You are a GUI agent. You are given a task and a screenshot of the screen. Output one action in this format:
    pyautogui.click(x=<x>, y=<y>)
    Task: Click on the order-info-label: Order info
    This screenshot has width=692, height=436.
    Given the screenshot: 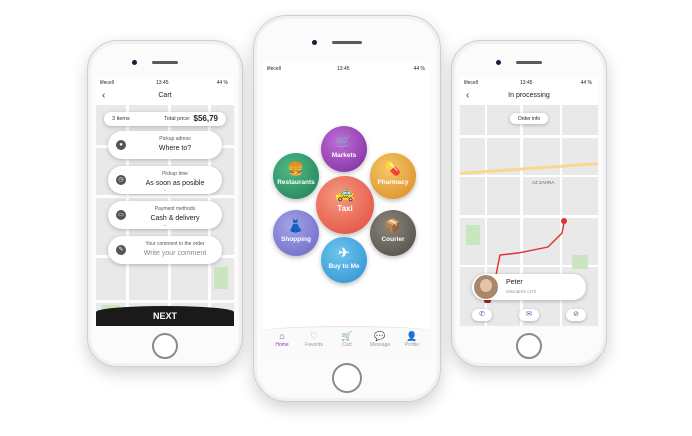 What is the action you would take?
    pyautogui.click(x=529, y=119)
    